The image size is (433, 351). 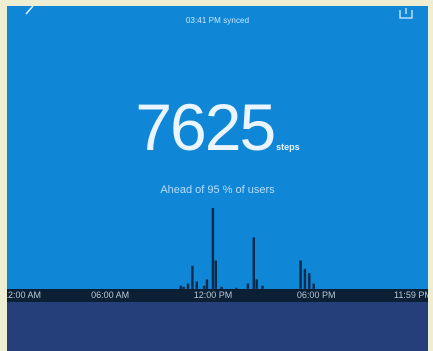 I want to click on steps-unit: steps, so click(x=288, y=147).